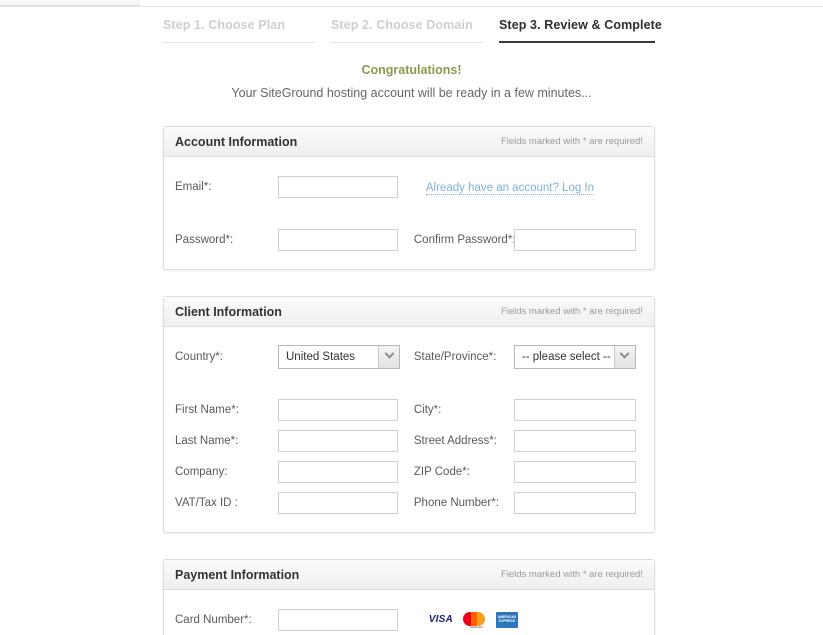 The image size is (823, 635). I want to click on password-input, so click(338, 239).